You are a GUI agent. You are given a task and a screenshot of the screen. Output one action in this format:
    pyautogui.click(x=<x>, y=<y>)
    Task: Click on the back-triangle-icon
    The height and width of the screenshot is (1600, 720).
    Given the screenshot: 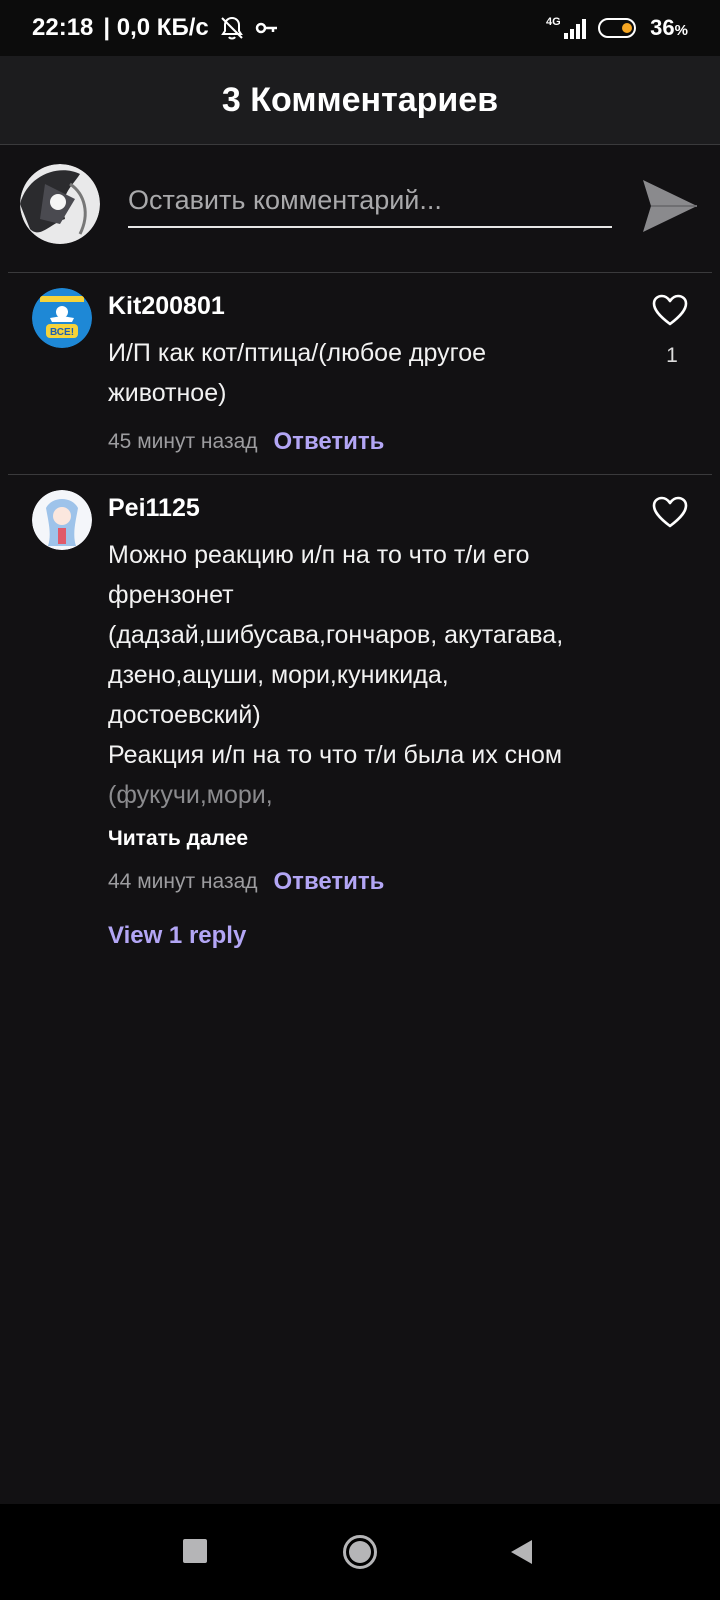 What is the action you would take?
    pyautogui.click(x=521, y=1552)
    